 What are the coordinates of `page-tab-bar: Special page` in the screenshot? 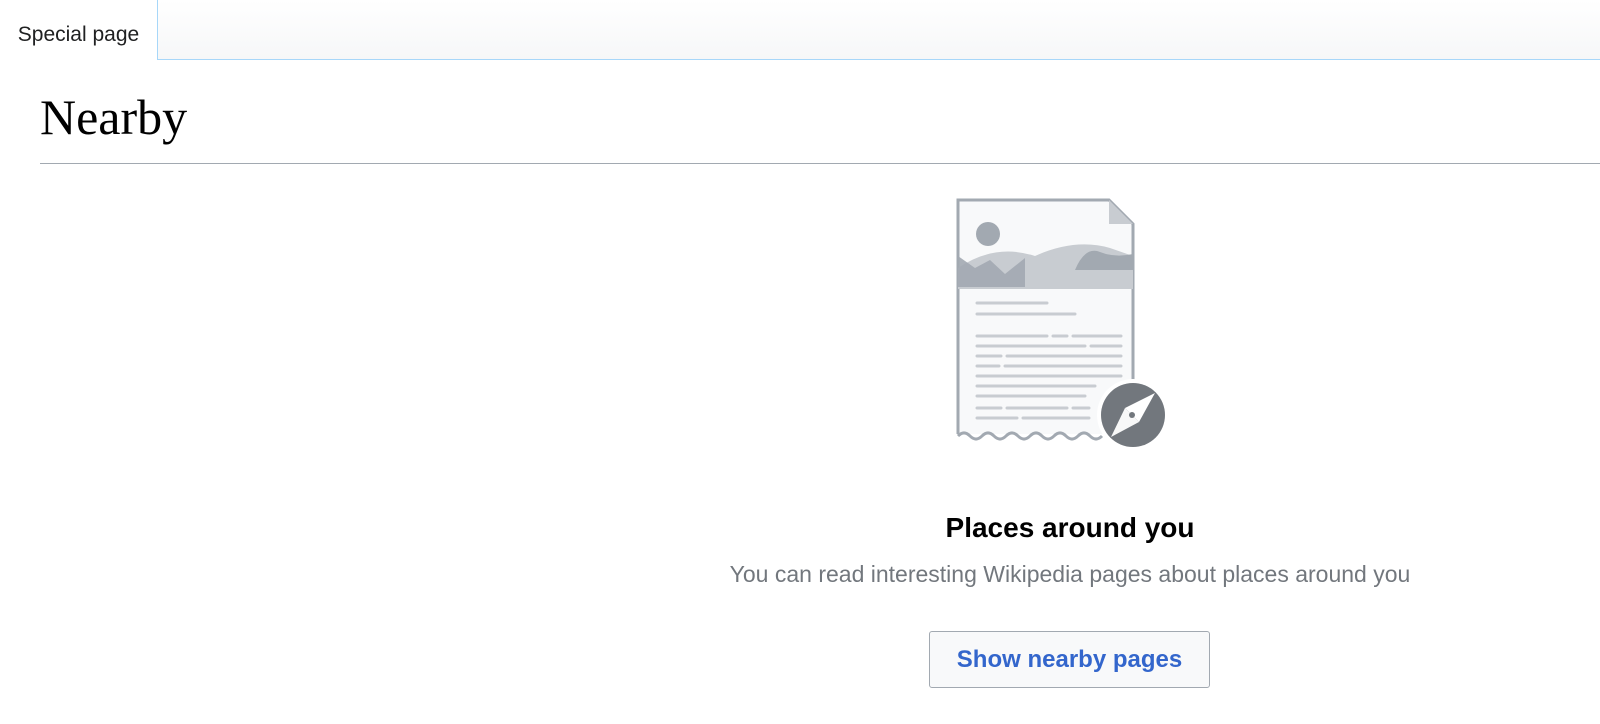 It's located at (800, 30).